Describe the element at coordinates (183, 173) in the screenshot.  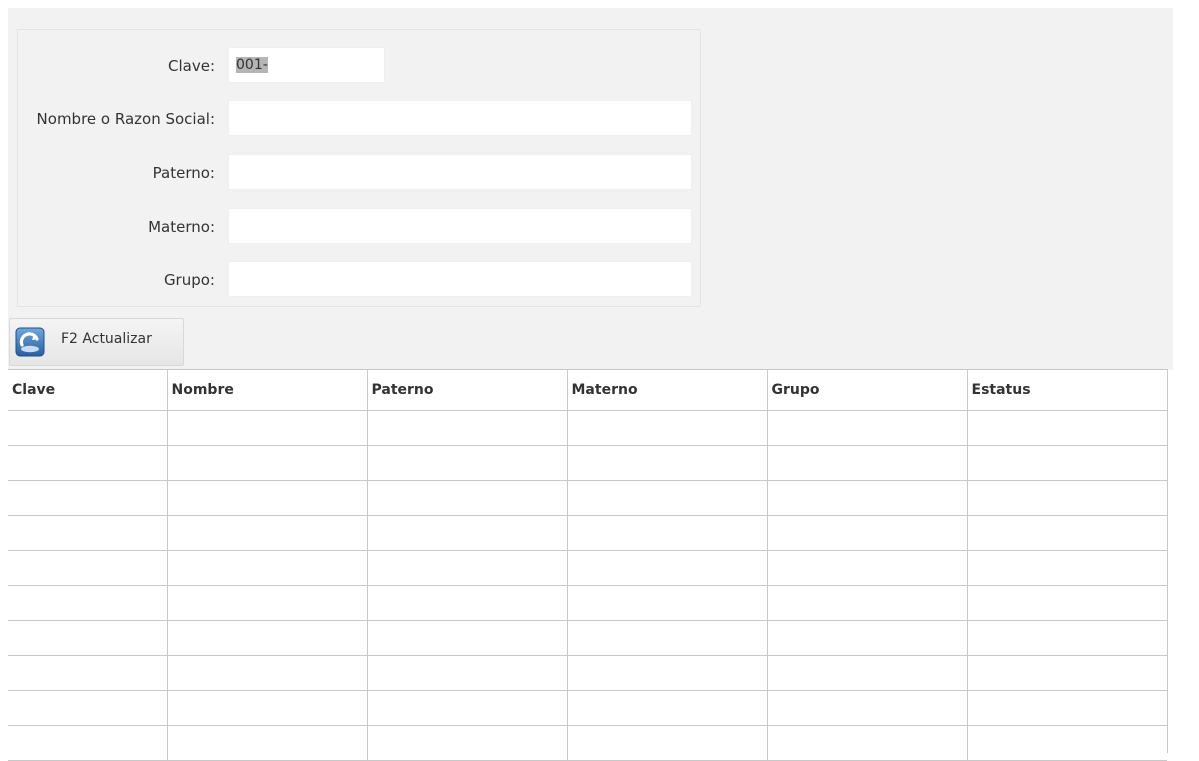
I see `paterno-label: Paterno:` at that location.